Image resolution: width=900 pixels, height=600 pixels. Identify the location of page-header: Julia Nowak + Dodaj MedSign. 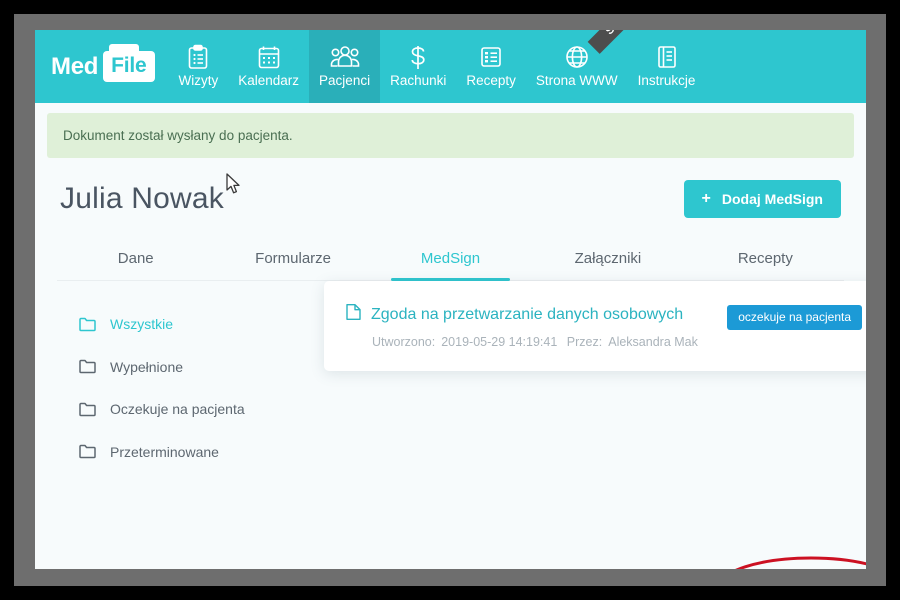
(450, 188).